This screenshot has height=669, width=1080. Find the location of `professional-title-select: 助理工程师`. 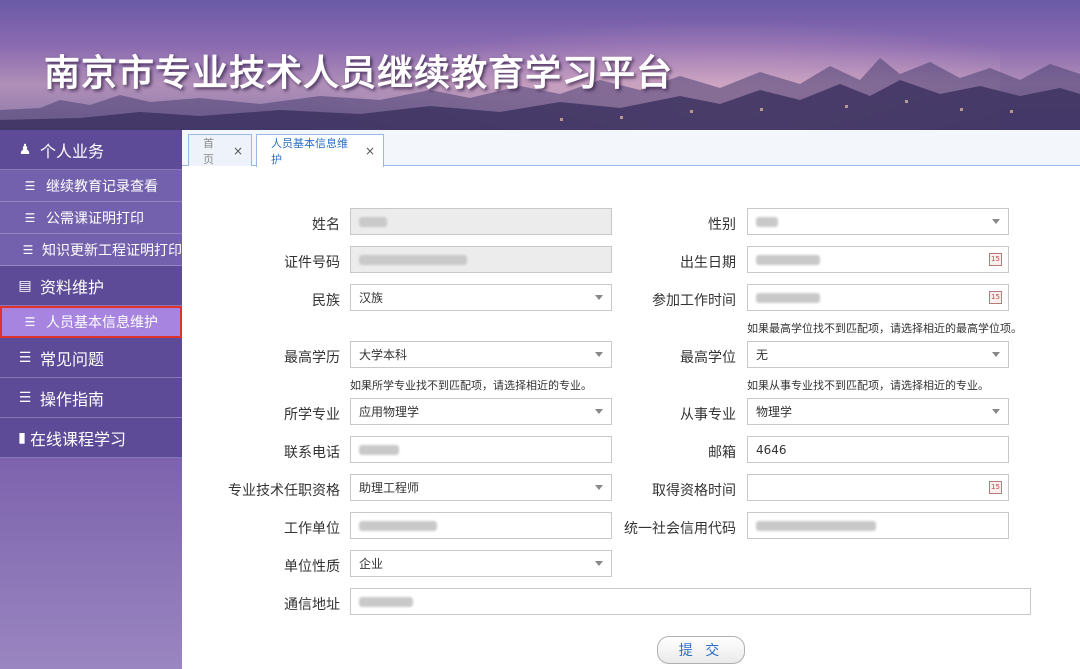

professional-title-select: 助理工程师 is located at coordinates (481, 487).